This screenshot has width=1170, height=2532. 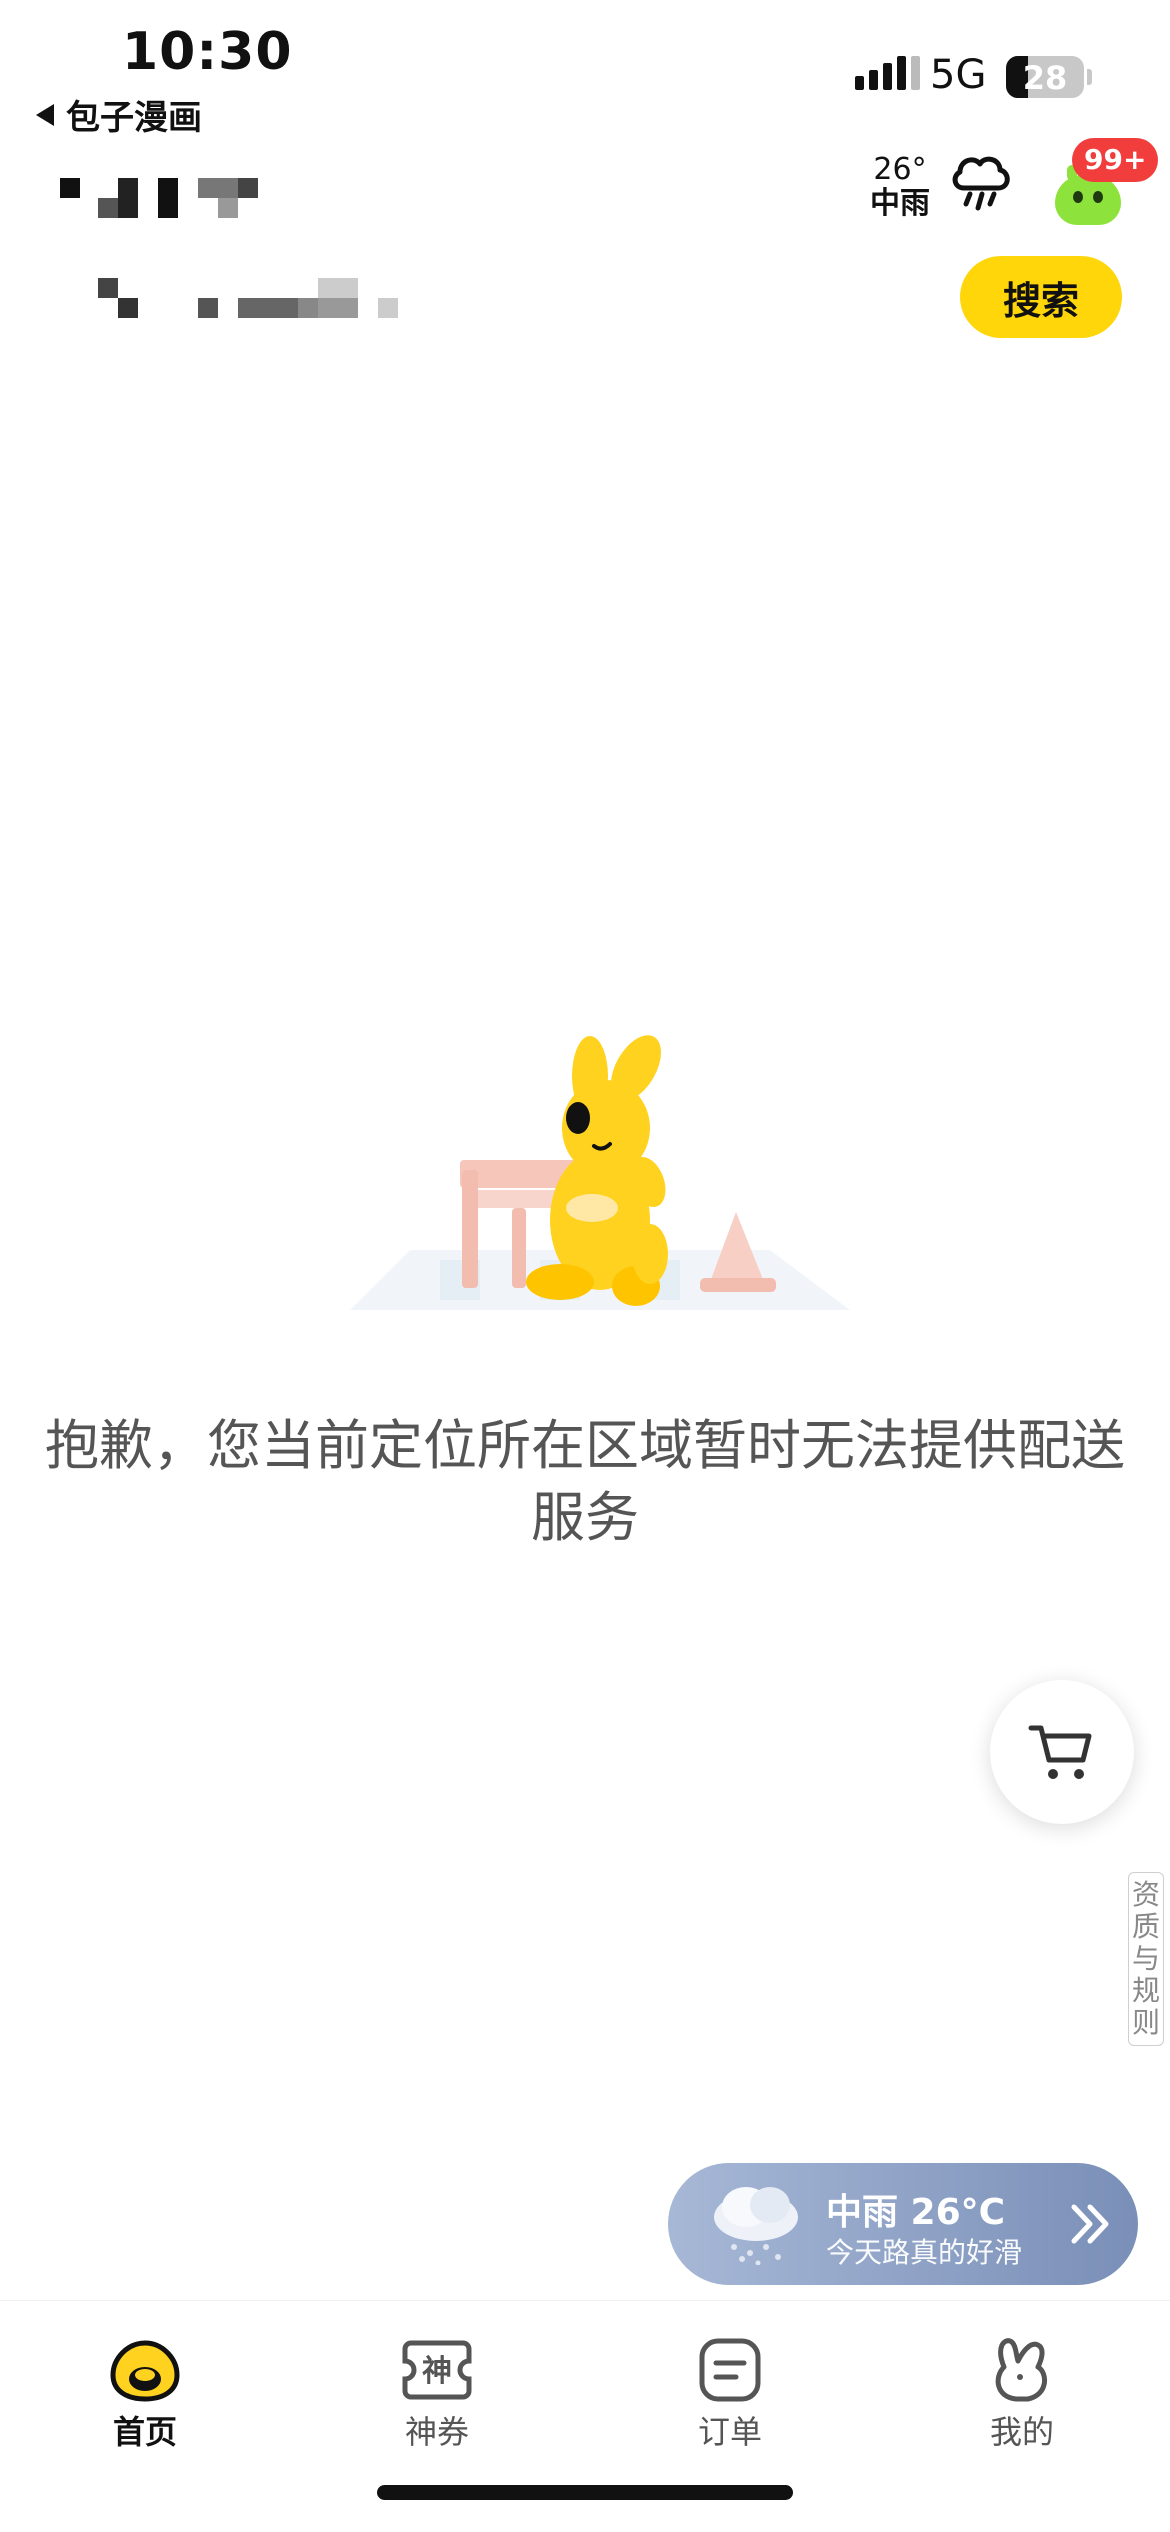 I want to click on header-weather: 26° 中雨, so click(x=900, y=187).